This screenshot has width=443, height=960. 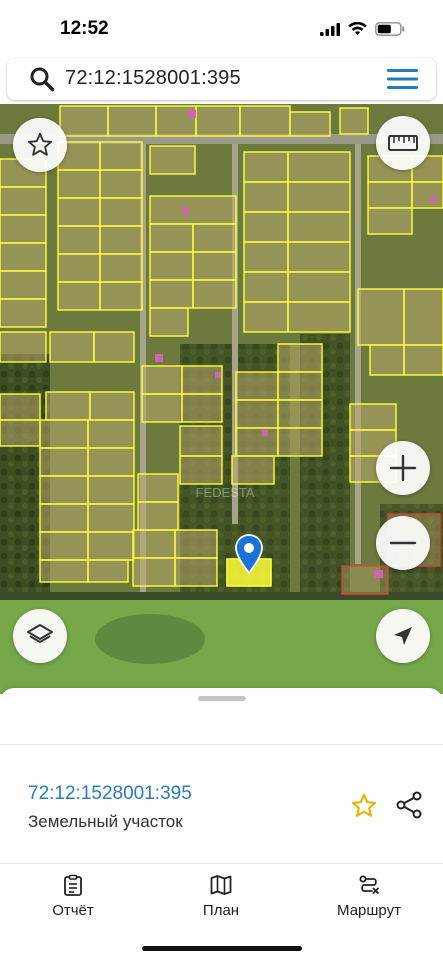 I want to click on tab-label: Отчёт, so click(x=73, y=910).